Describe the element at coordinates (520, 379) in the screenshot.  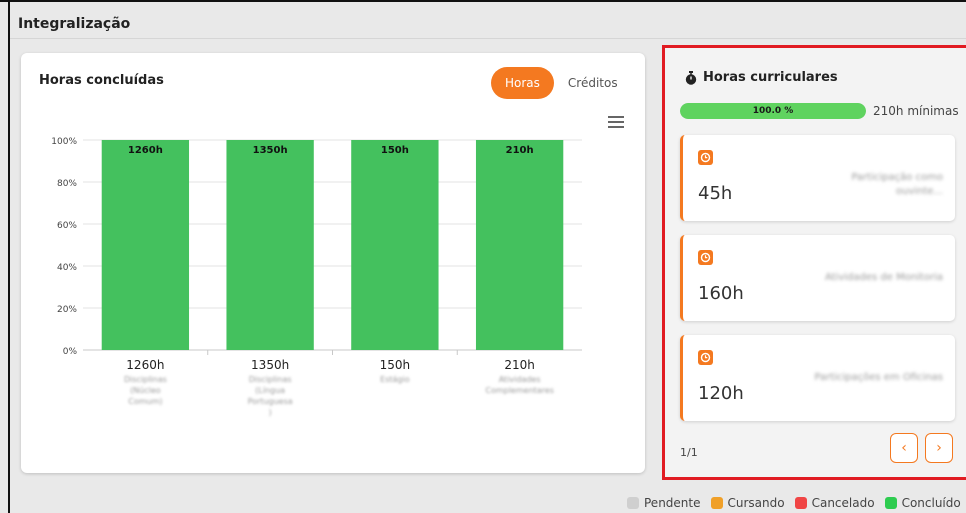
I see `x-category-sublabel: Atividades` at that location.